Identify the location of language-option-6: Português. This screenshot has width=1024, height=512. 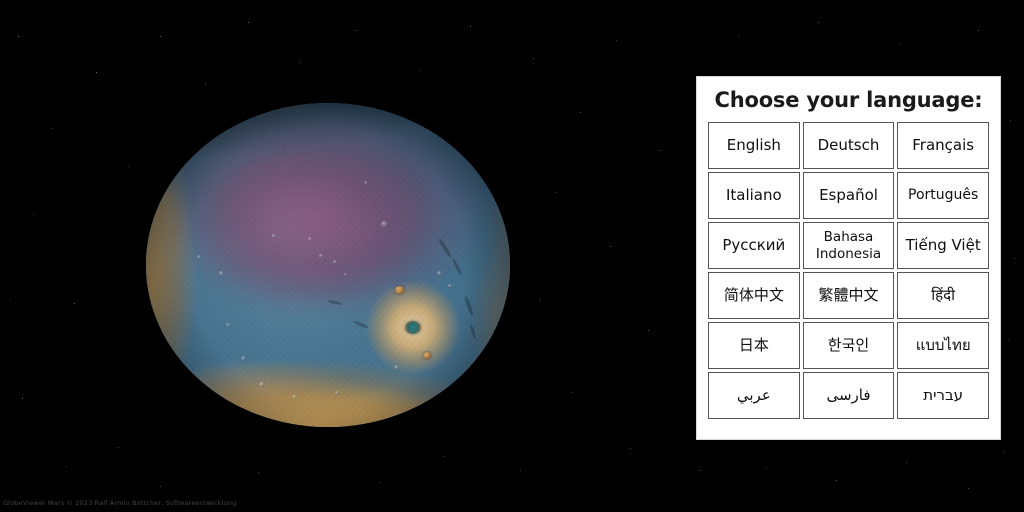
(943, 195).